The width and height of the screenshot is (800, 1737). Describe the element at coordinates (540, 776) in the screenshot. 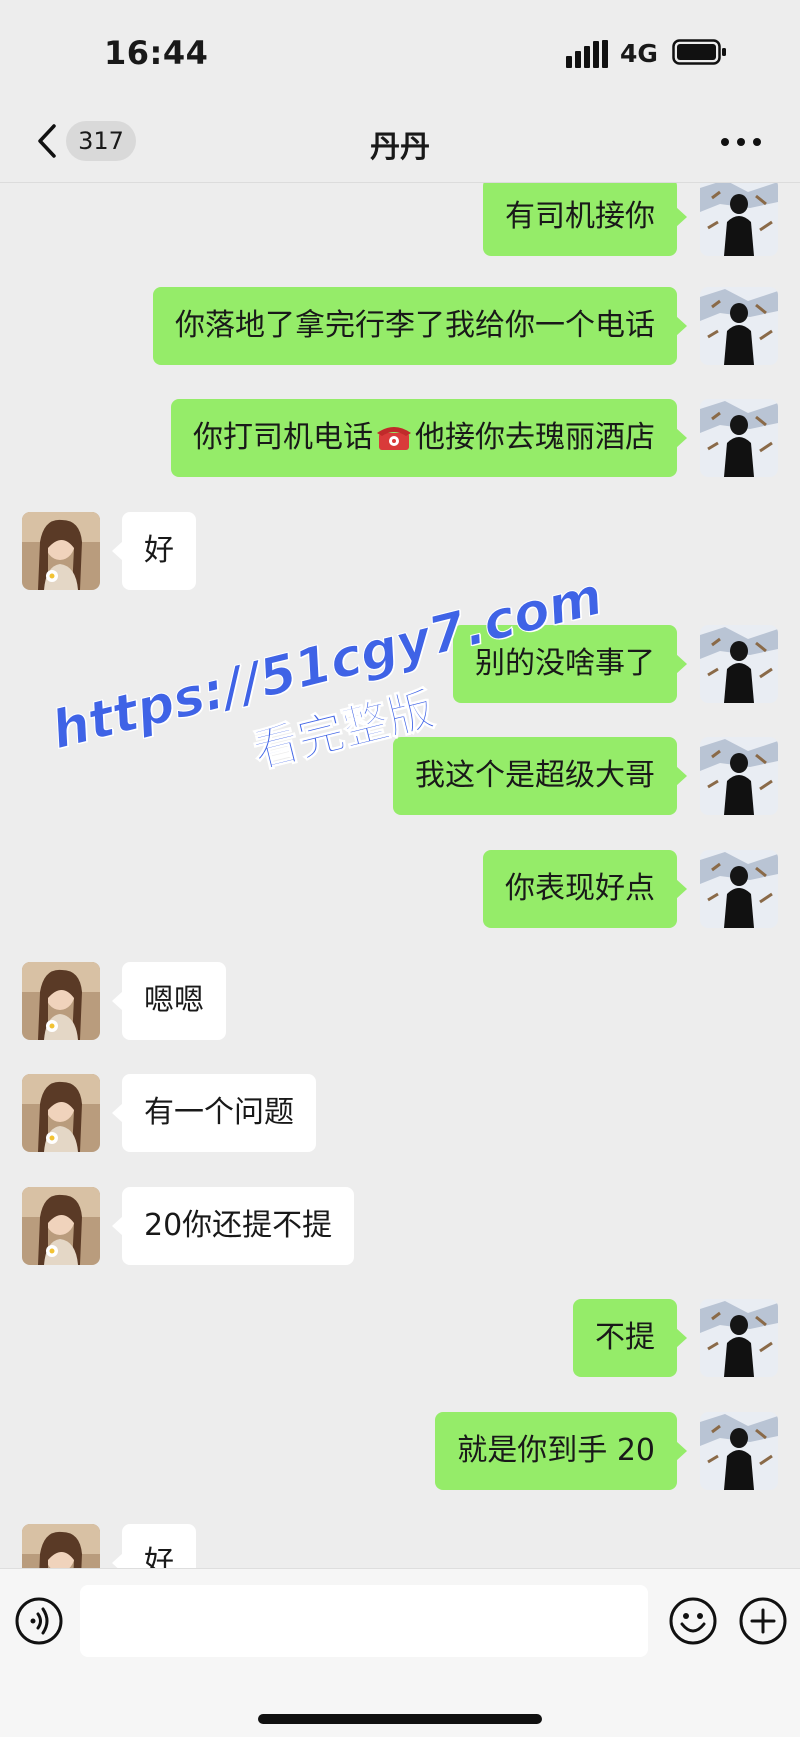

I see `message-bubble: 我这个是超级大哥` at that location.